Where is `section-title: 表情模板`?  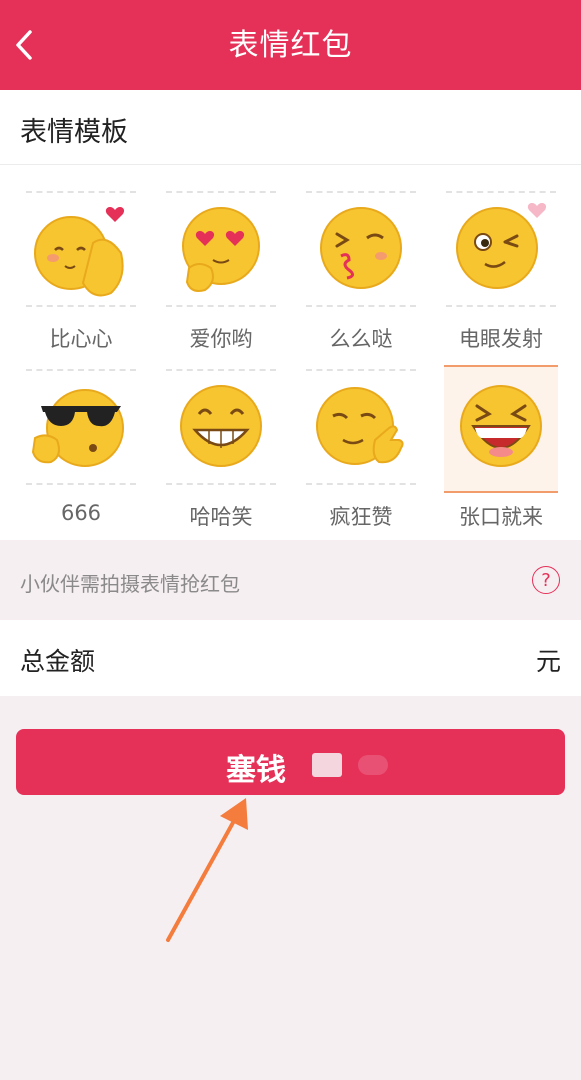
section-title: 表情模板 is located at coordinates (74, 132).